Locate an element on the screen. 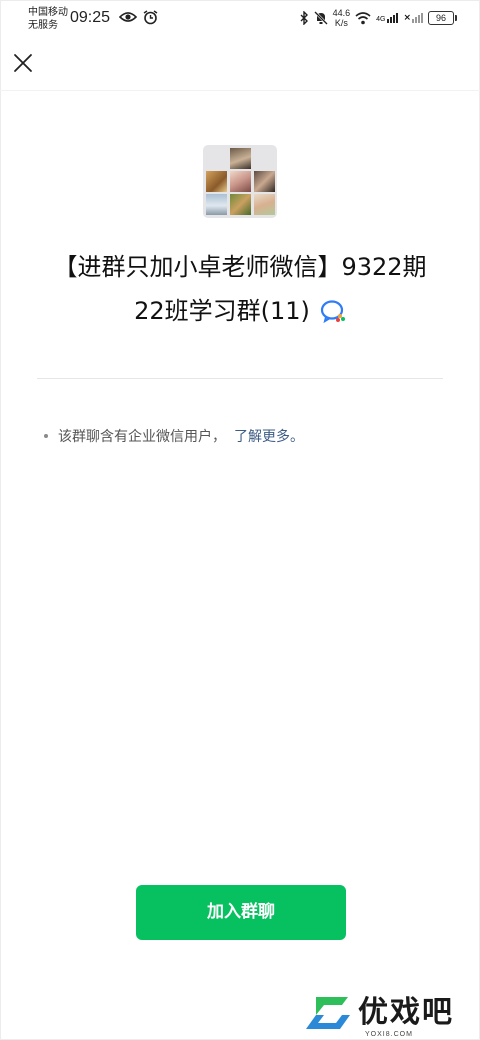 This screenshot has width=480, height=1040. eye-icon is located at coordinates (128, 17).